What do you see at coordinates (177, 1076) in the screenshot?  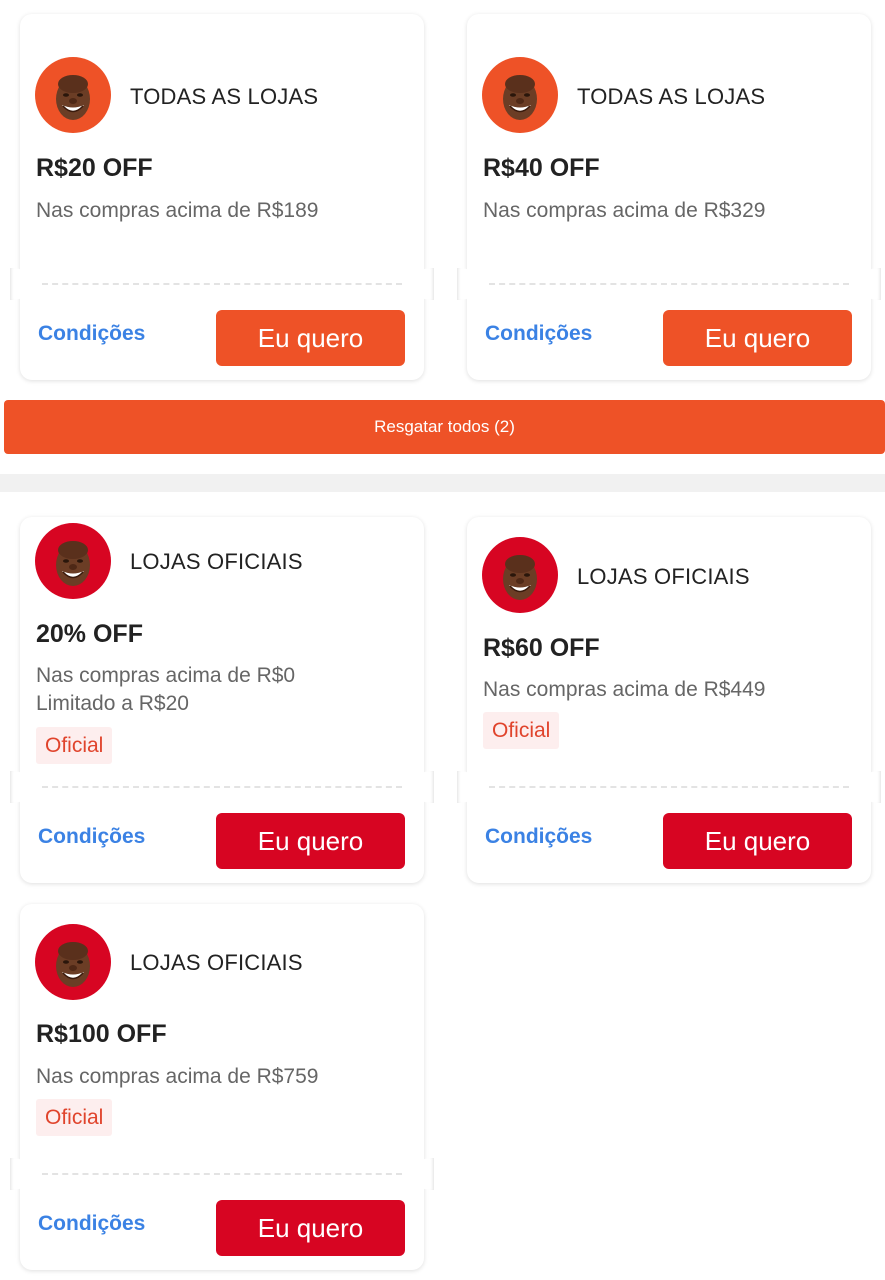 I see `minimum-purchase: Nas compras acima de R$759` at bounding box center [177, 1076].